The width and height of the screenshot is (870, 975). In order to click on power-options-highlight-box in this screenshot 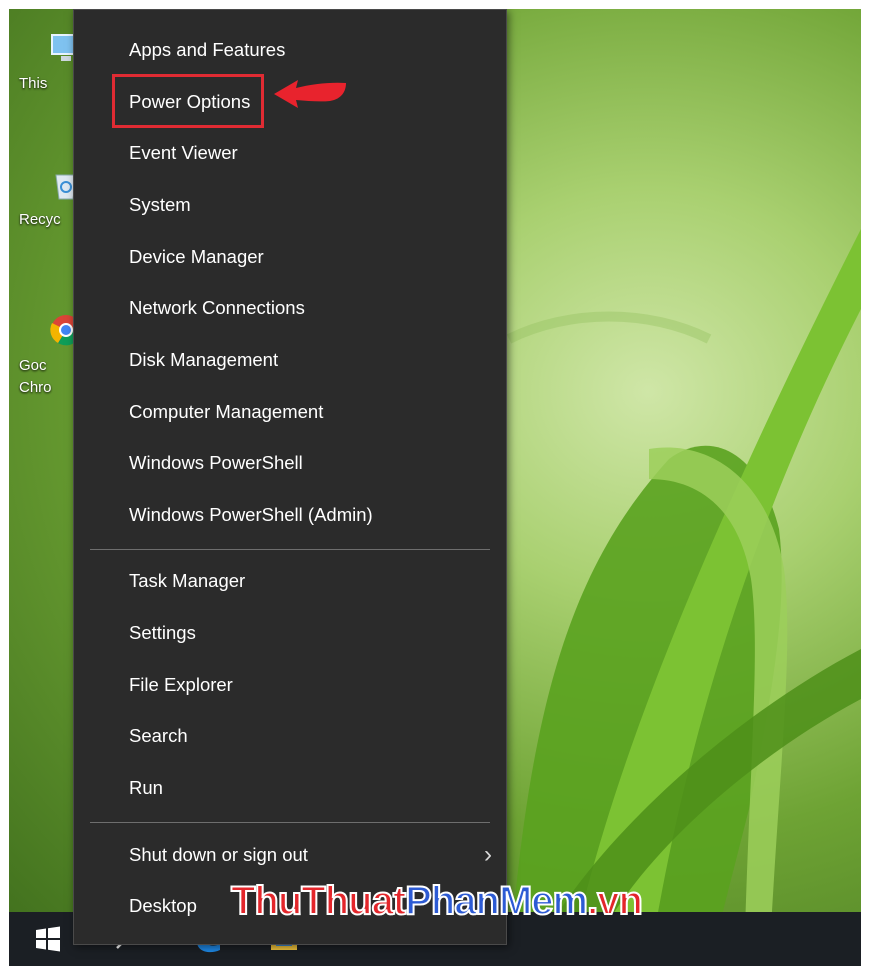, I will do `click(188, 101)`.